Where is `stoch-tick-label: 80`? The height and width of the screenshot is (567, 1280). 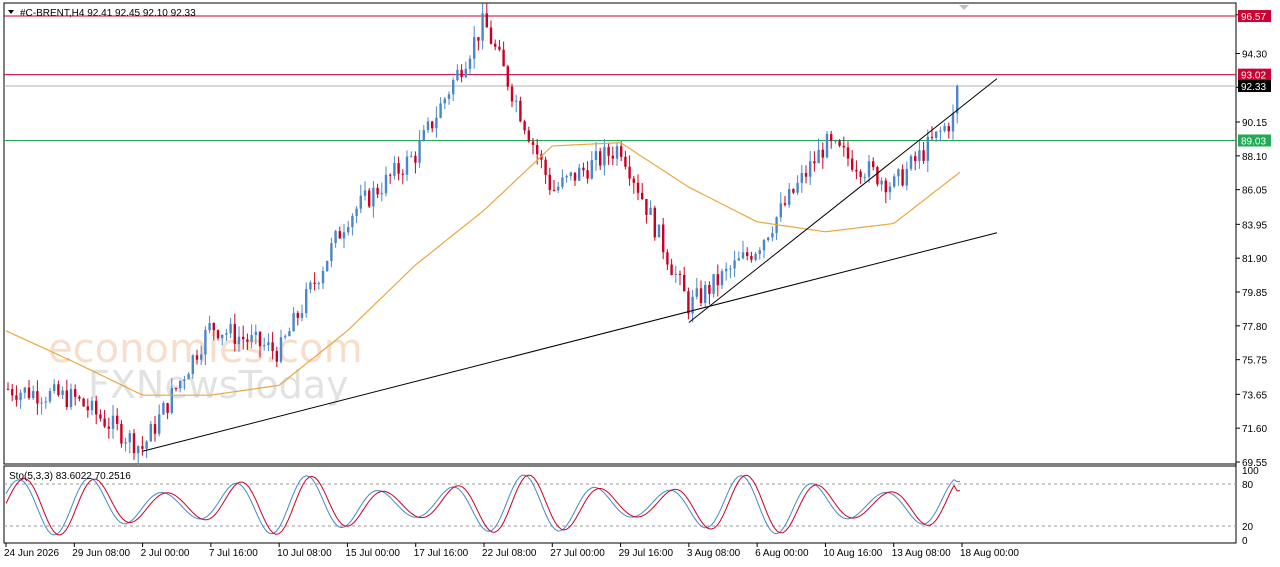
stoch-tick-label: 80 is located at coordinates (1248, 485).